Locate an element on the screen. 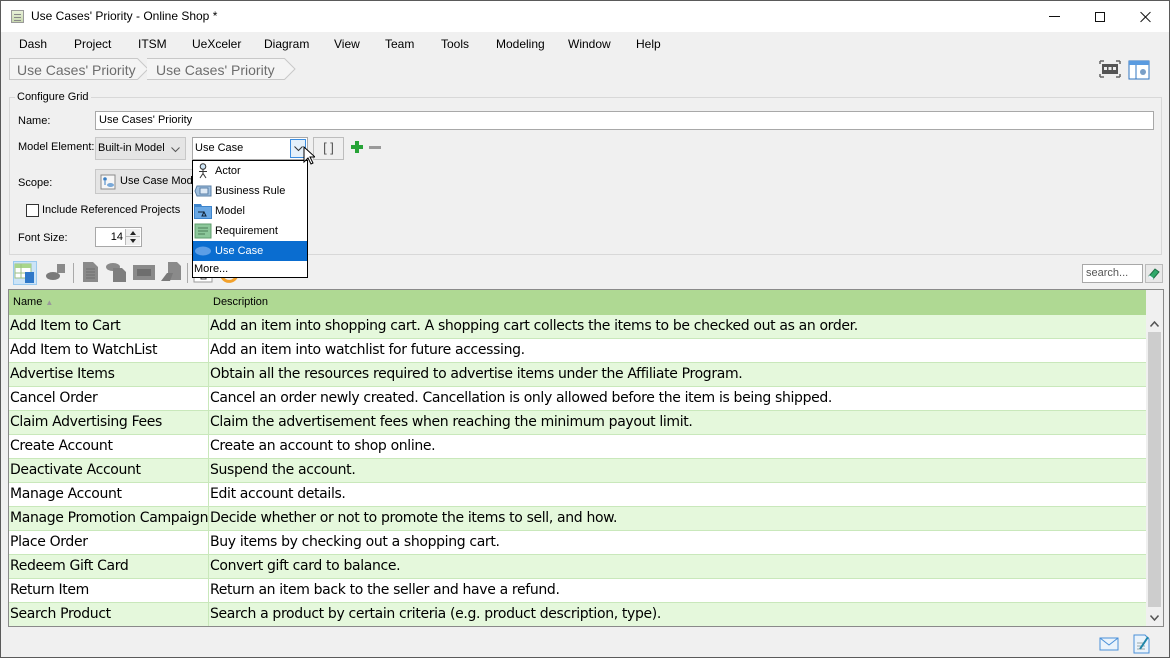  cell-name: Deactivate Account is located at coordinates (109, 470).